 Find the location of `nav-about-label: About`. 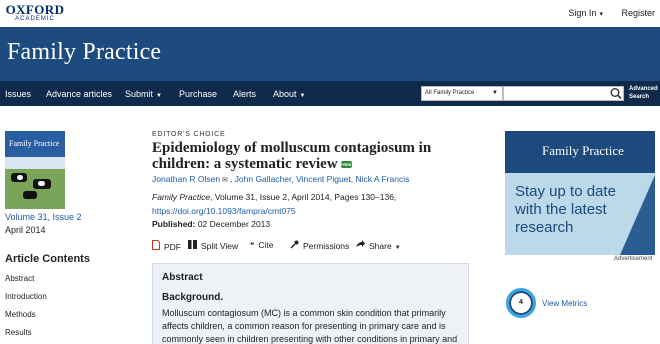

nav-about-label: About is located at coordinates (285, 94).